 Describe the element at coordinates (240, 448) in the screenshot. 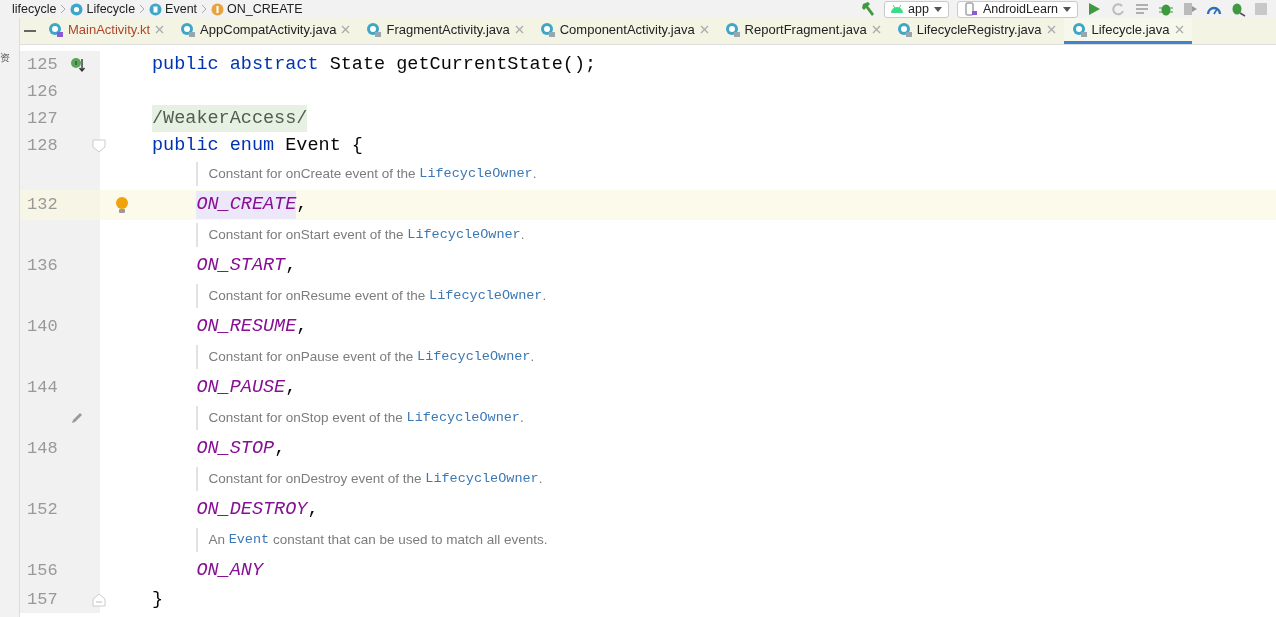

I see `code-line: ON_STOP,` at that location.